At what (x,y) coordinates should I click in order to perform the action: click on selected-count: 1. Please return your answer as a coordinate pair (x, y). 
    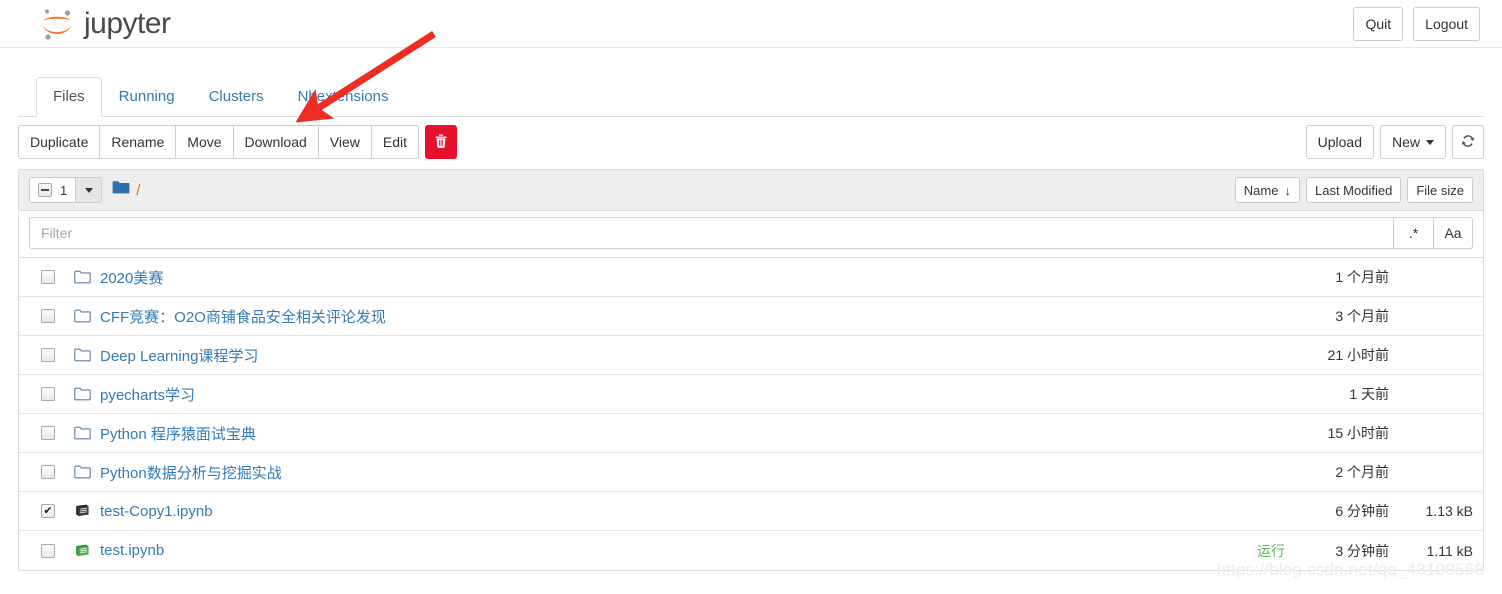
    Looking at the image, I should click on (64, 190).